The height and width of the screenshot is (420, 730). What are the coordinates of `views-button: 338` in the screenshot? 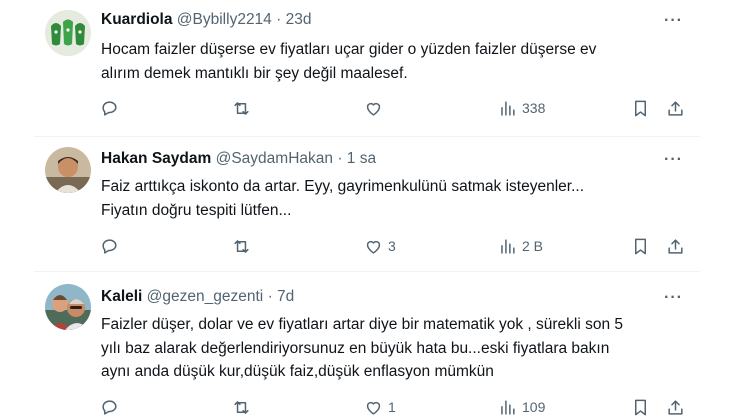 It's located at (521, 108).